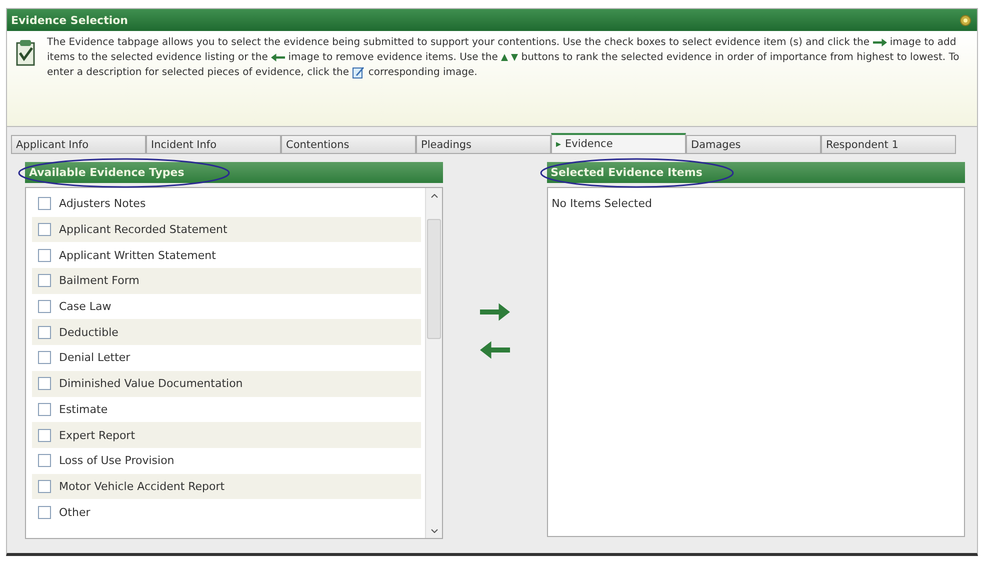  I want to click on triangle-down-icon, so click(514, 57).